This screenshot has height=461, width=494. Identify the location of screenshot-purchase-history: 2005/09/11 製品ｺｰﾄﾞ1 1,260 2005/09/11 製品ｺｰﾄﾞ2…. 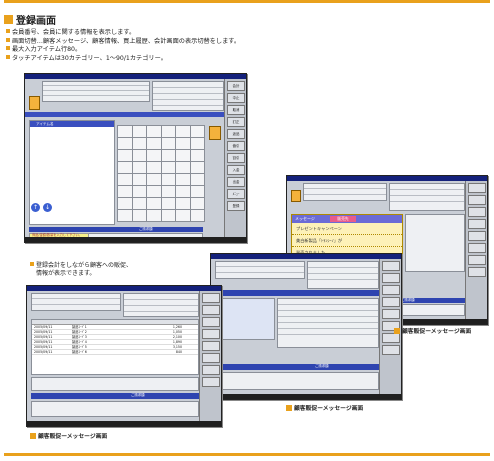
(124, 356).